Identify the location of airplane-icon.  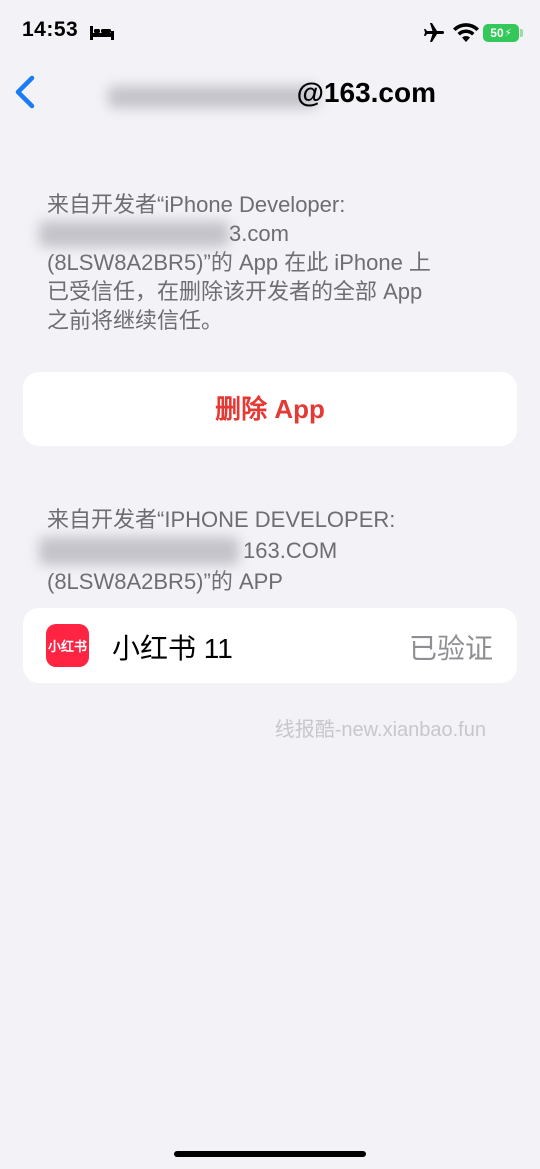
(434, 32).